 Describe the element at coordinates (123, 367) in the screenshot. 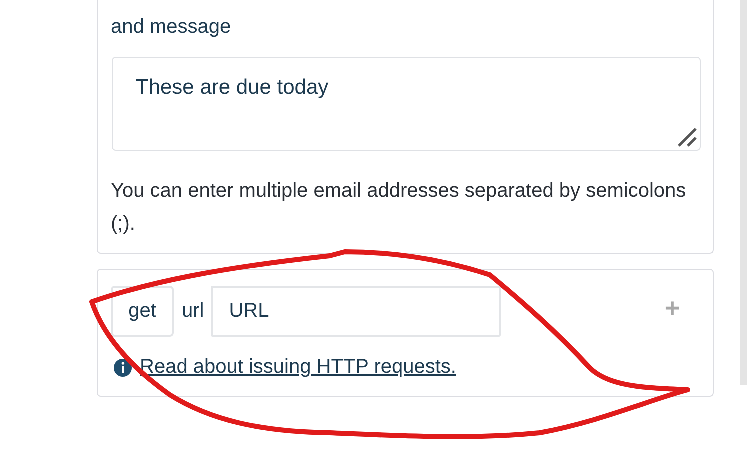

I see `info-icon` at that location.